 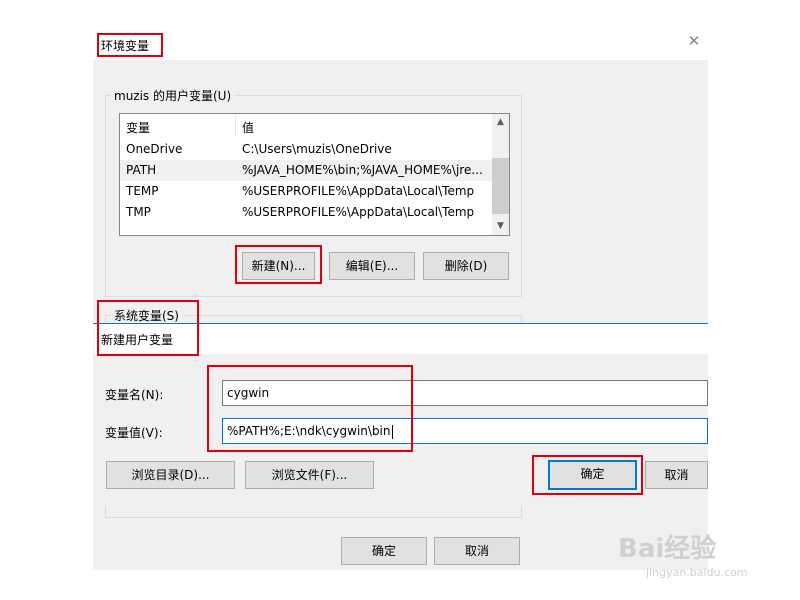 What do you see at coordinates (142, 191) in the screenshot?
I see `row-variable-name: TEMP` at bounding box center [142, 191].